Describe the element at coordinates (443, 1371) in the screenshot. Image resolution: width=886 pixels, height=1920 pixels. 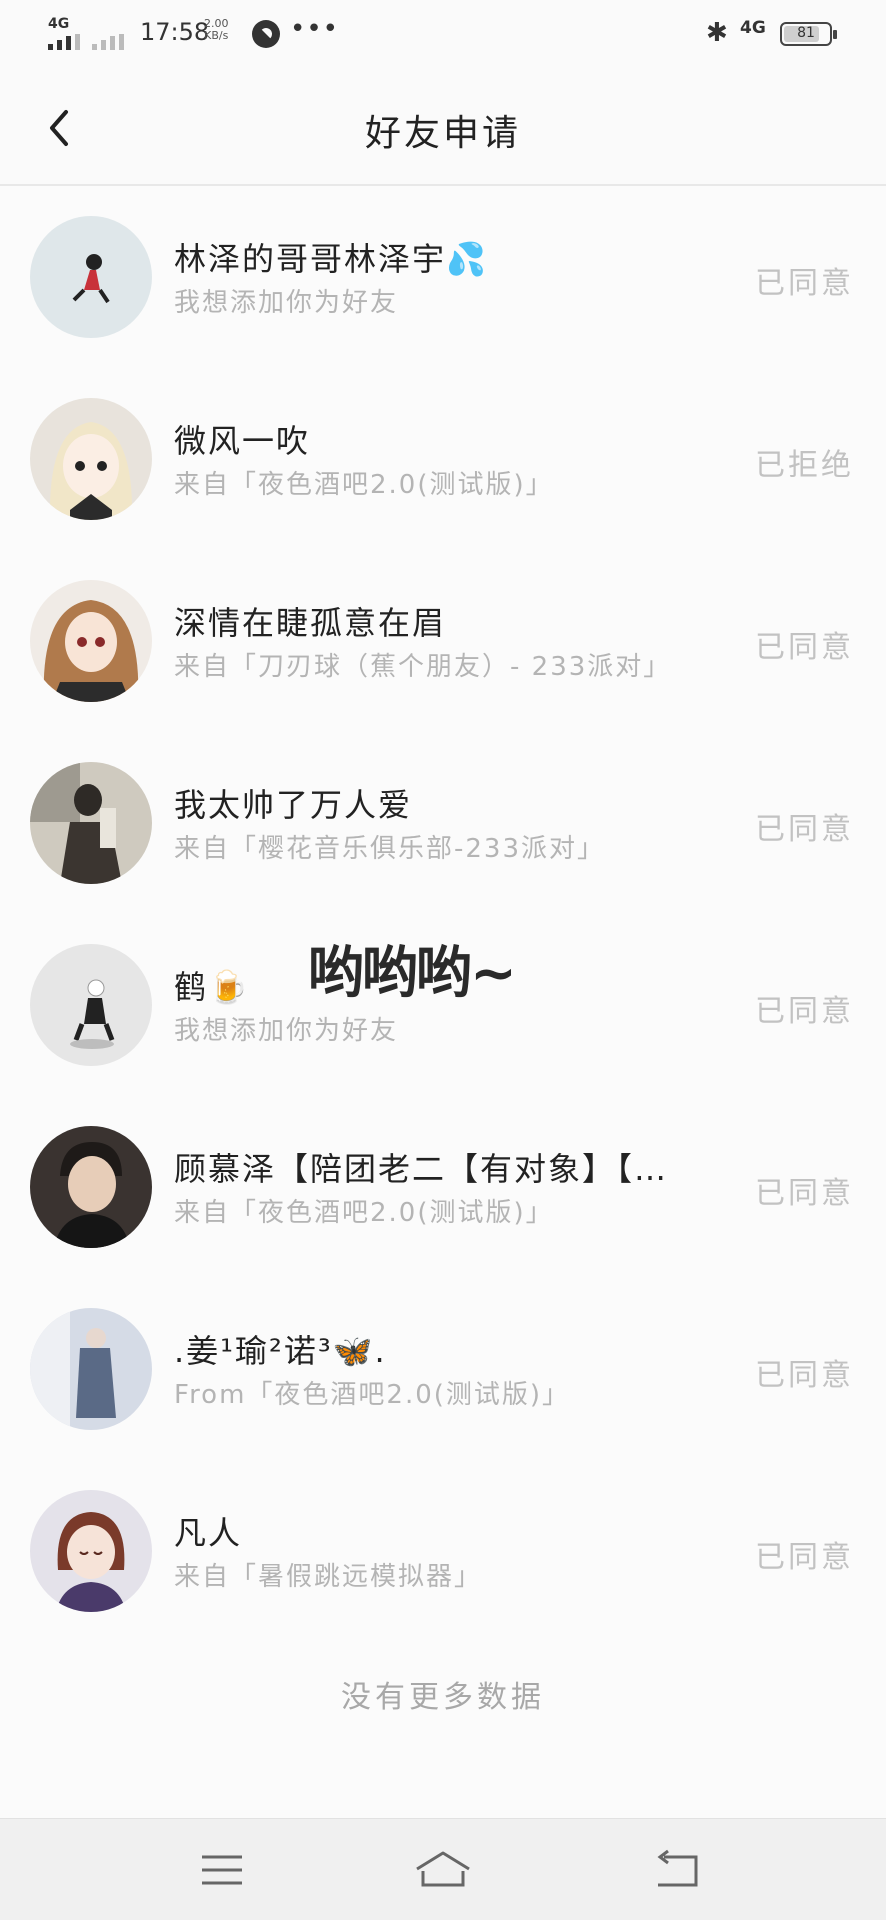
I see `friend-request-item: .姜¹瑜²诺³🦋. From「夜色酒吧2.0(测试版)」 已同意` at that location.